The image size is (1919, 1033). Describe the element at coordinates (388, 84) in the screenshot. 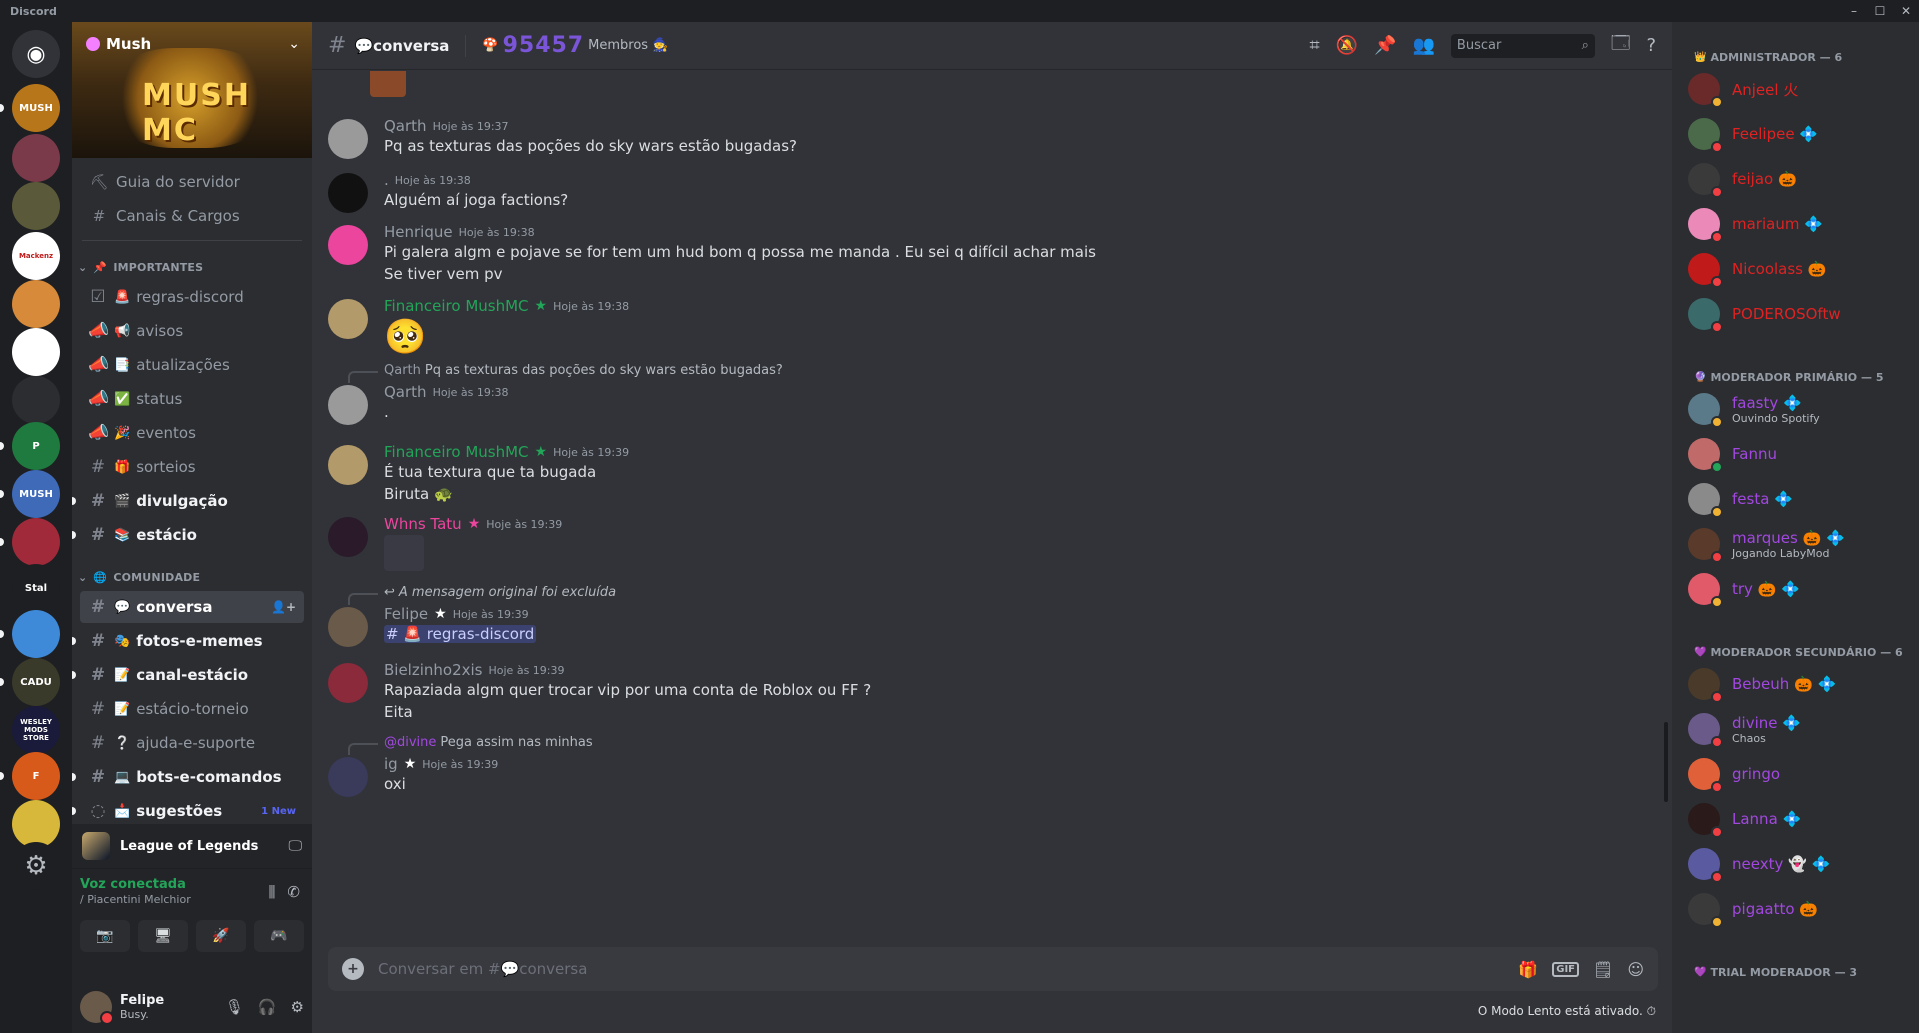

I see `image-attachment` at that location.